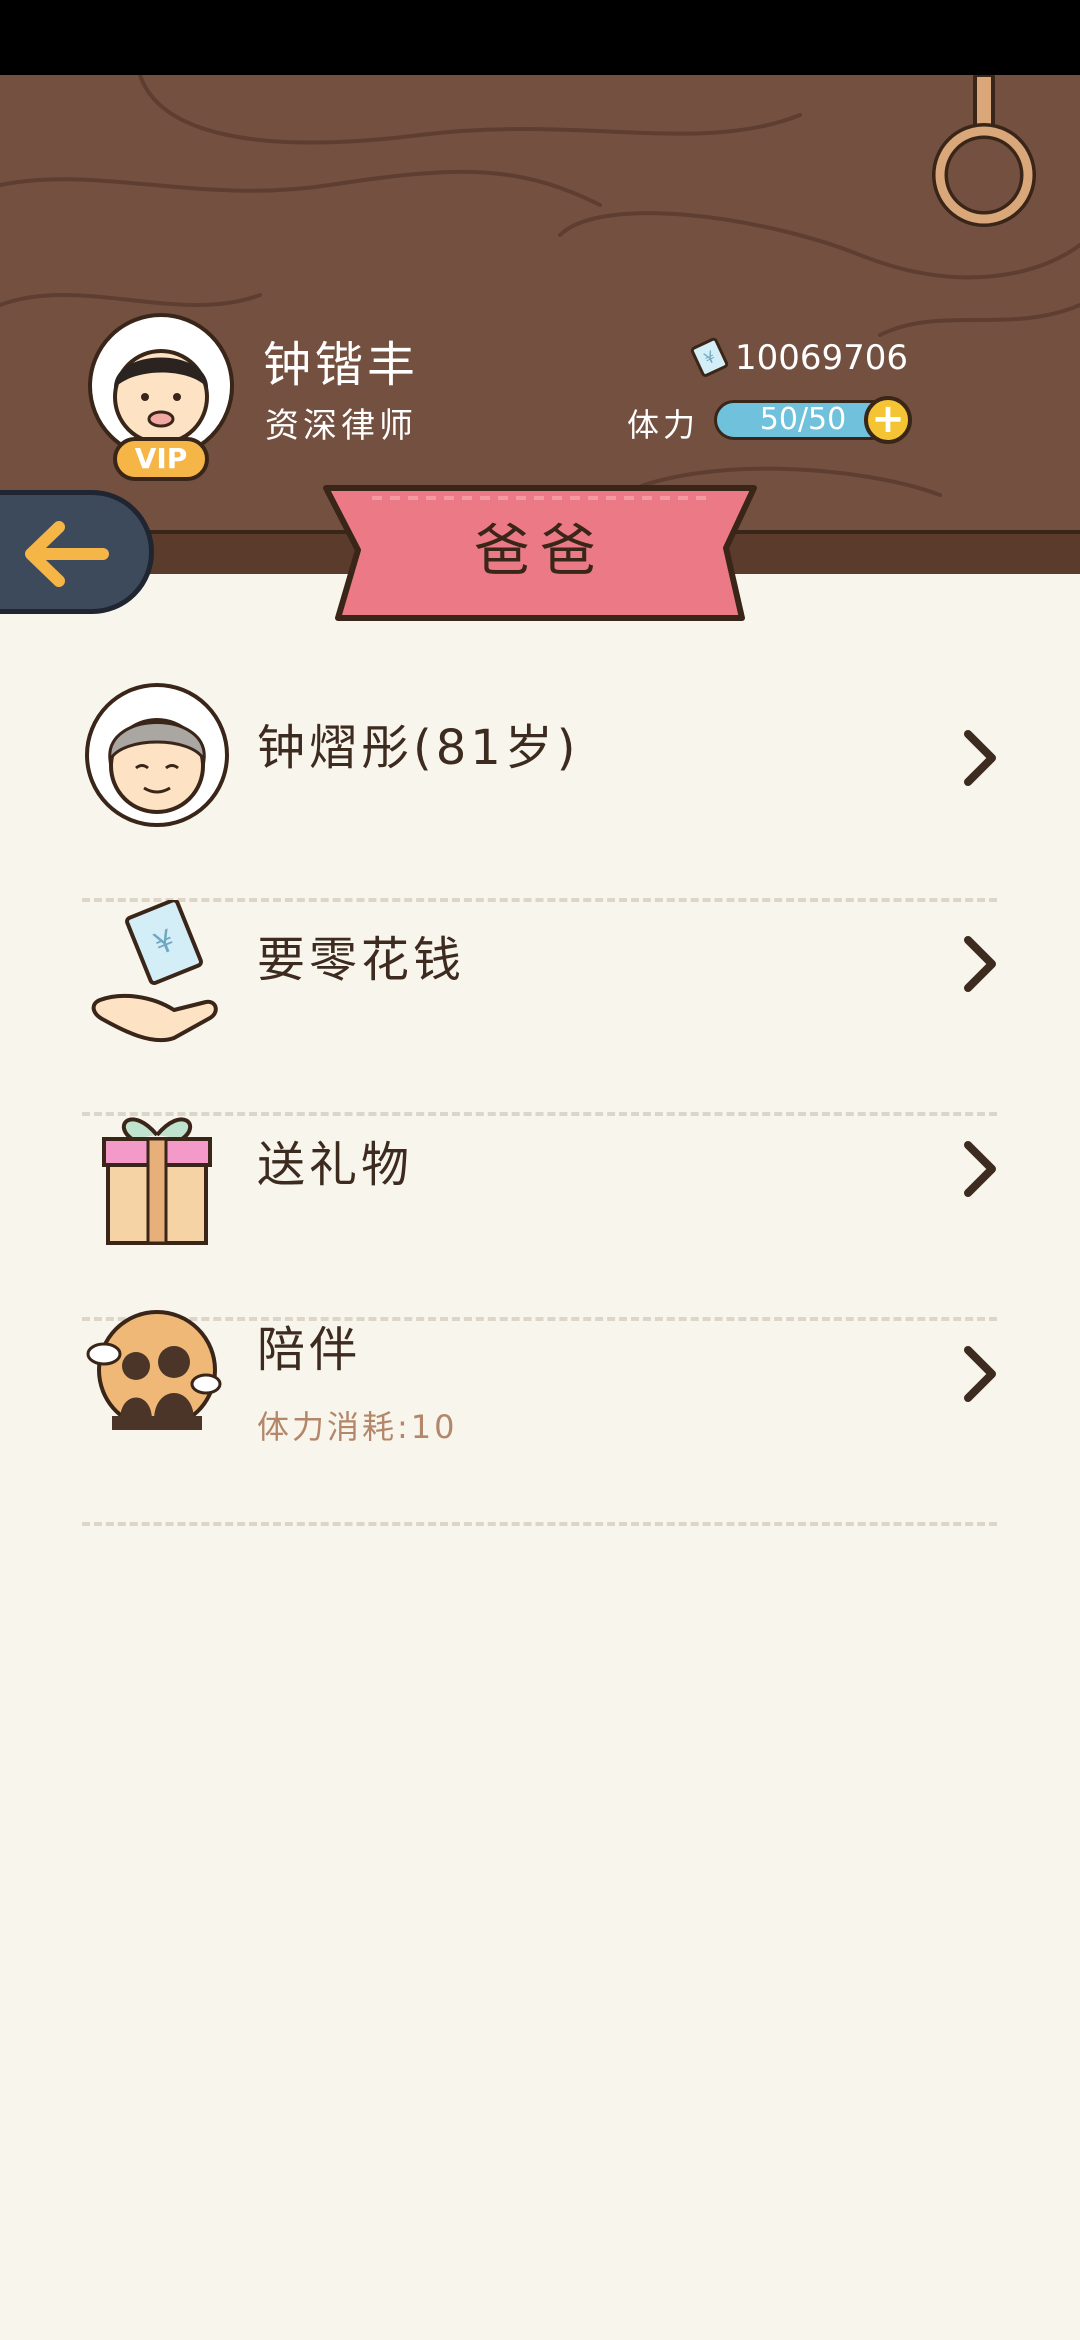  Describe the element at coordinates (335, 1165) in the screenshot. I see `gift-label: 送礼物` at that location.